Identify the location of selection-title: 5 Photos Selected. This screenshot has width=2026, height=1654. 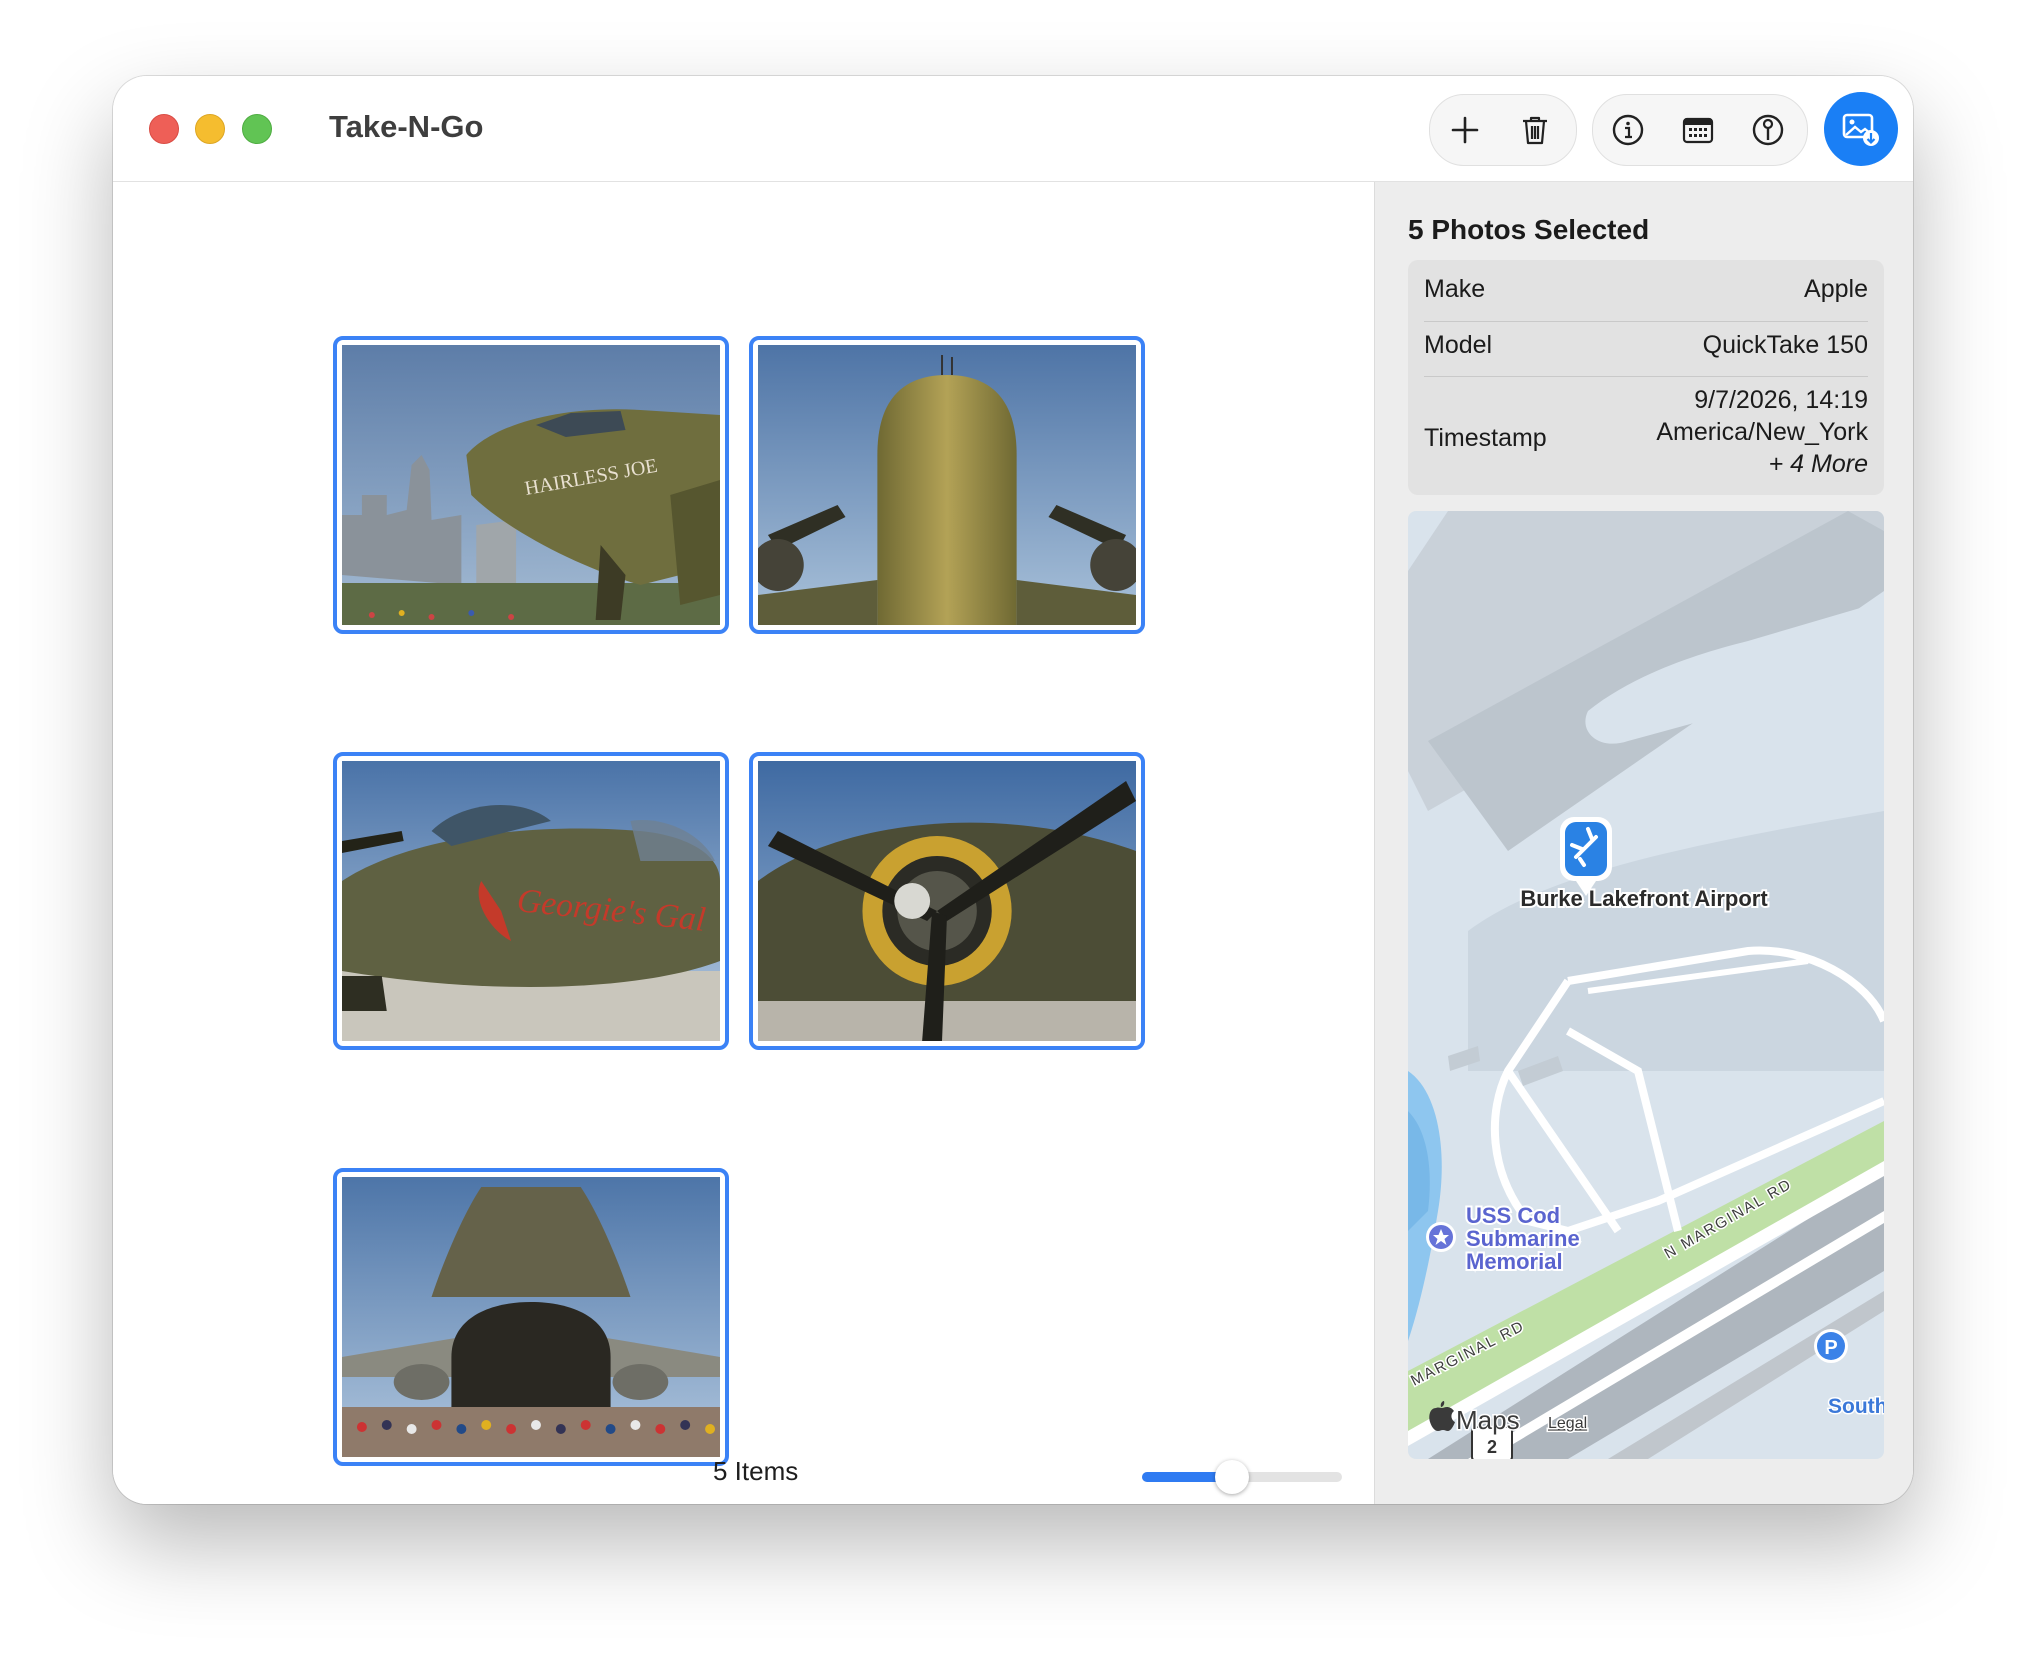
(1529, 229).